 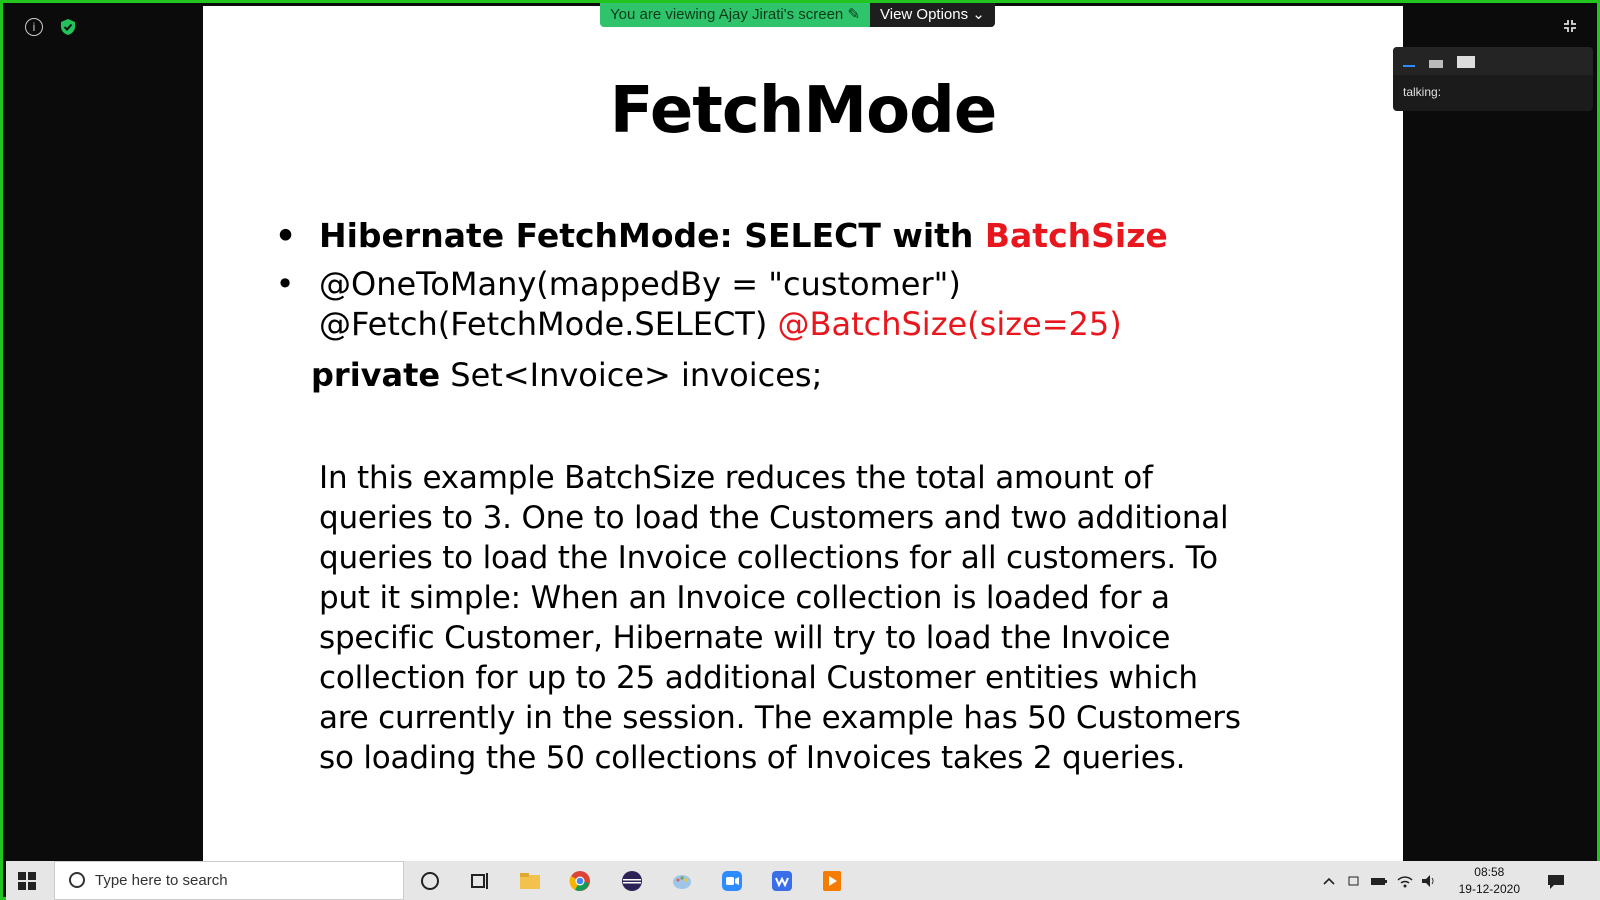 I want to click on code-line-batchsize: @BatchSize(size=25), so click(x=949, y=324).